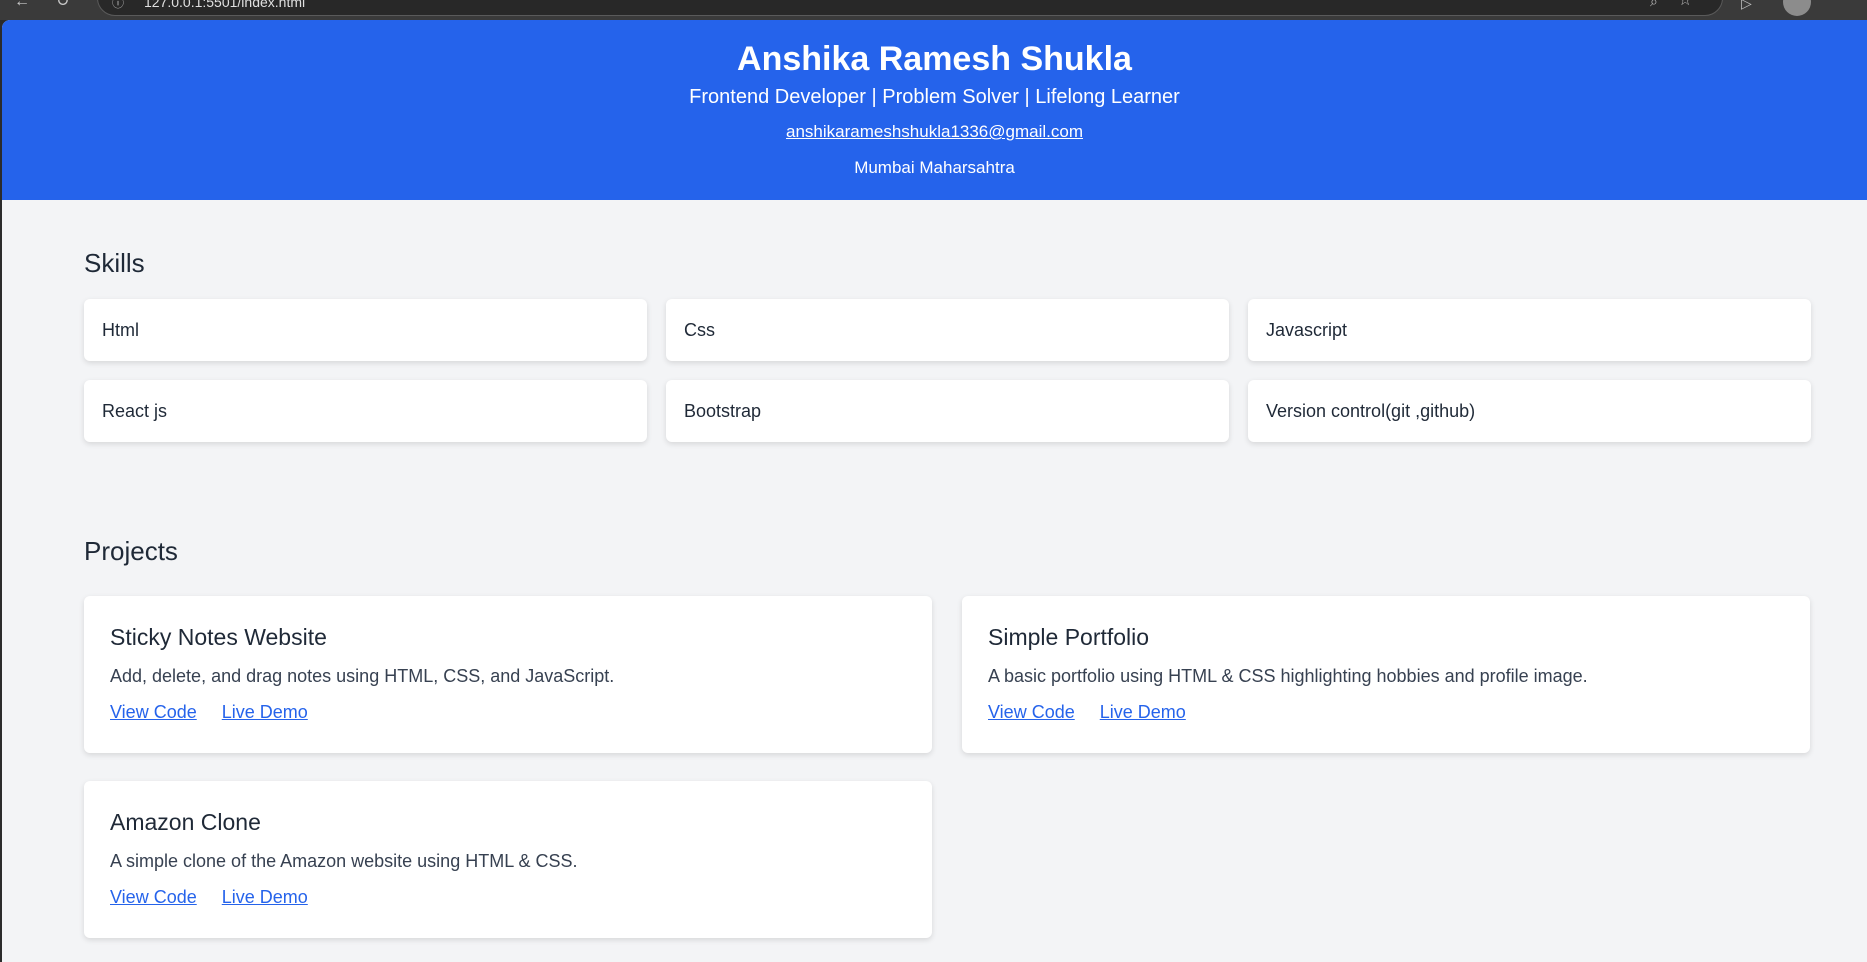 This screenshot has height=962, width=1867. I want to click on browser-toolbar: ← ↻ ⓘ 127.0.0.1:5501/index.html ⌕ ☆ ▷, so click(933, 10).